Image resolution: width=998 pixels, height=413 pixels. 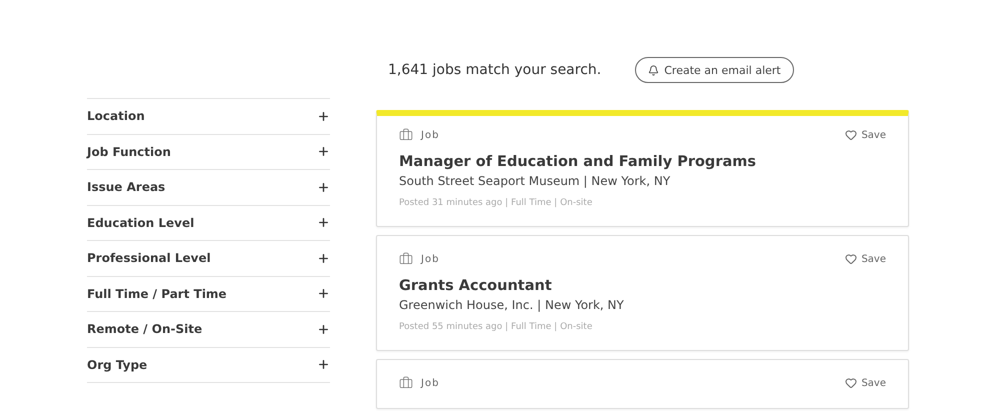 What do you see at coordinates (157, 293) in the screenshot?
I see `filter-label: Full Time / Part Time` at bounding box center [157, 293].